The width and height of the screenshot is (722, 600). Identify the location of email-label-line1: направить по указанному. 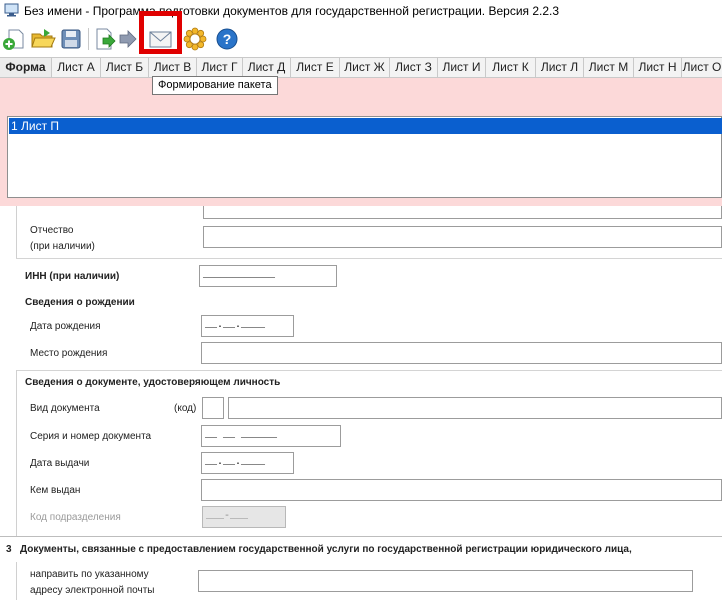
(89, 574).